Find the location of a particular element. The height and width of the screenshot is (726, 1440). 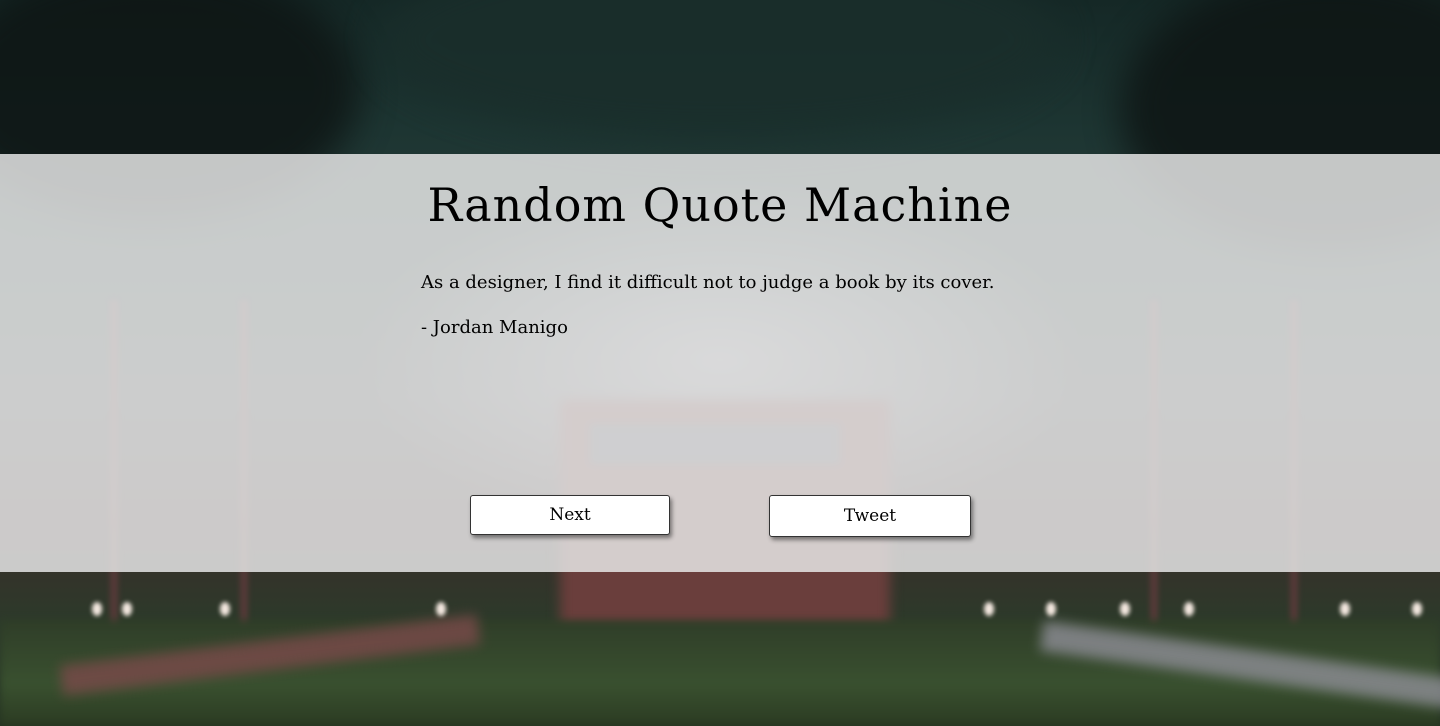

tweet-button: Tweet is located at coordinates (870, 516).